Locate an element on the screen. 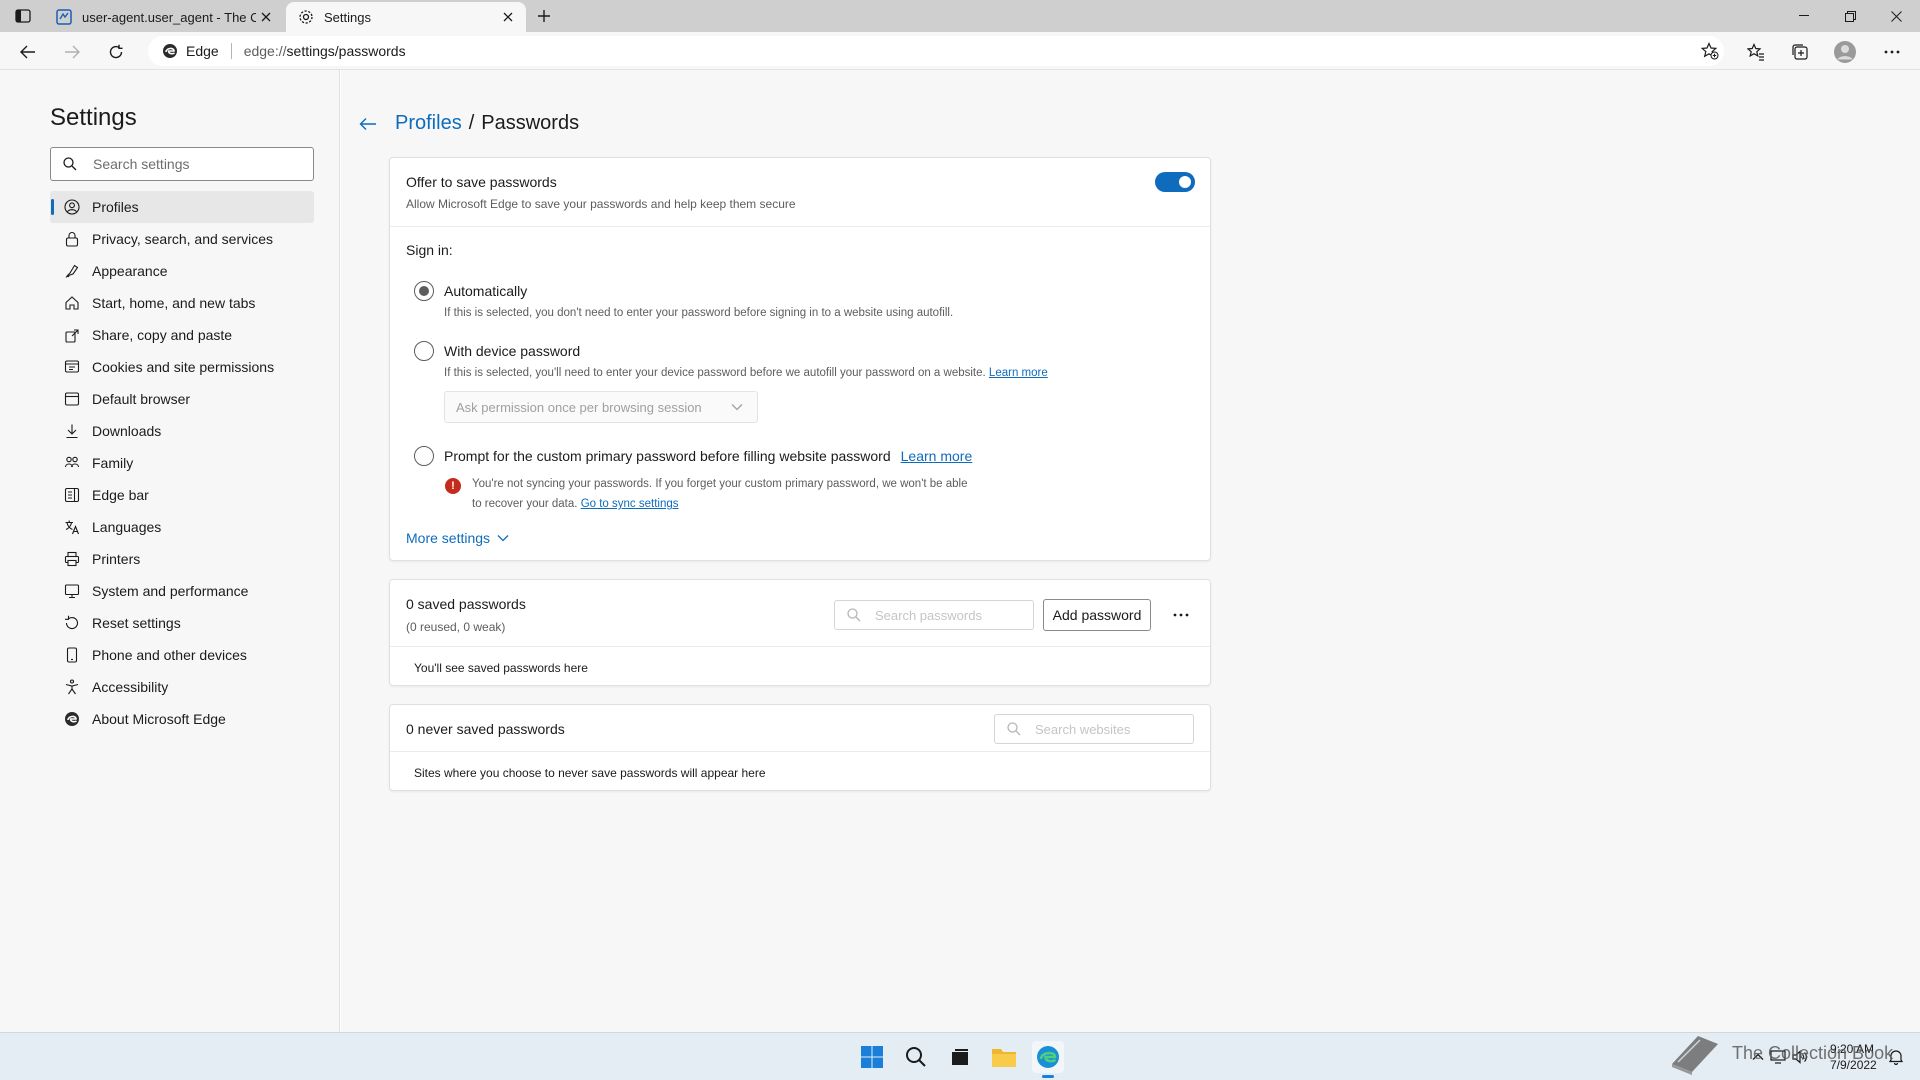 This screenshot has width=1920, height=1080. custom-learn-more-link: Learn more is located at coordinates (937, 456).